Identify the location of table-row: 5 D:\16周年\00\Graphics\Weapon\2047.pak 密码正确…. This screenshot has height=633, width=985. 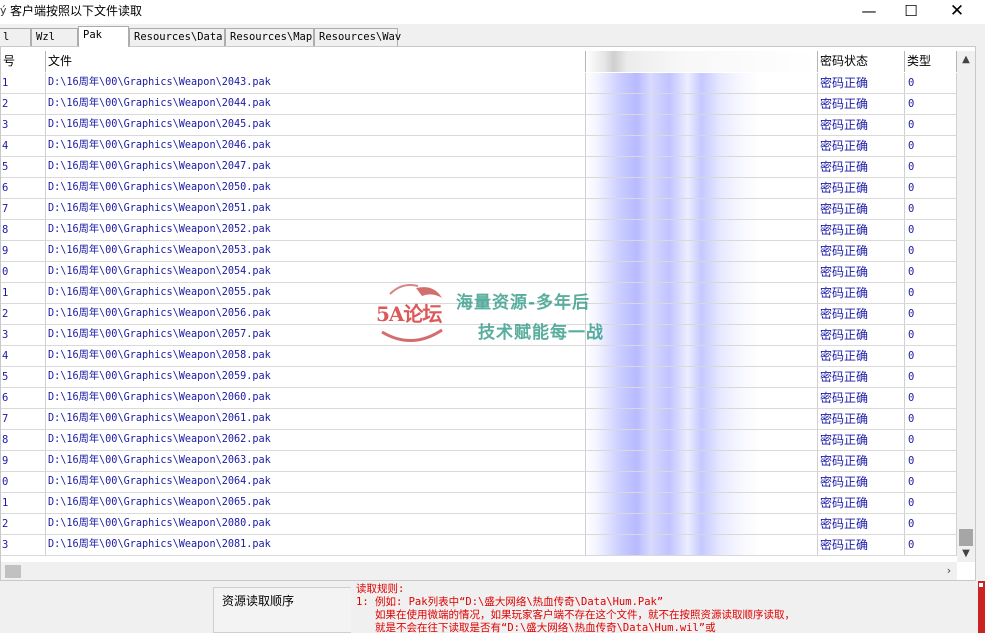
(479, 167).